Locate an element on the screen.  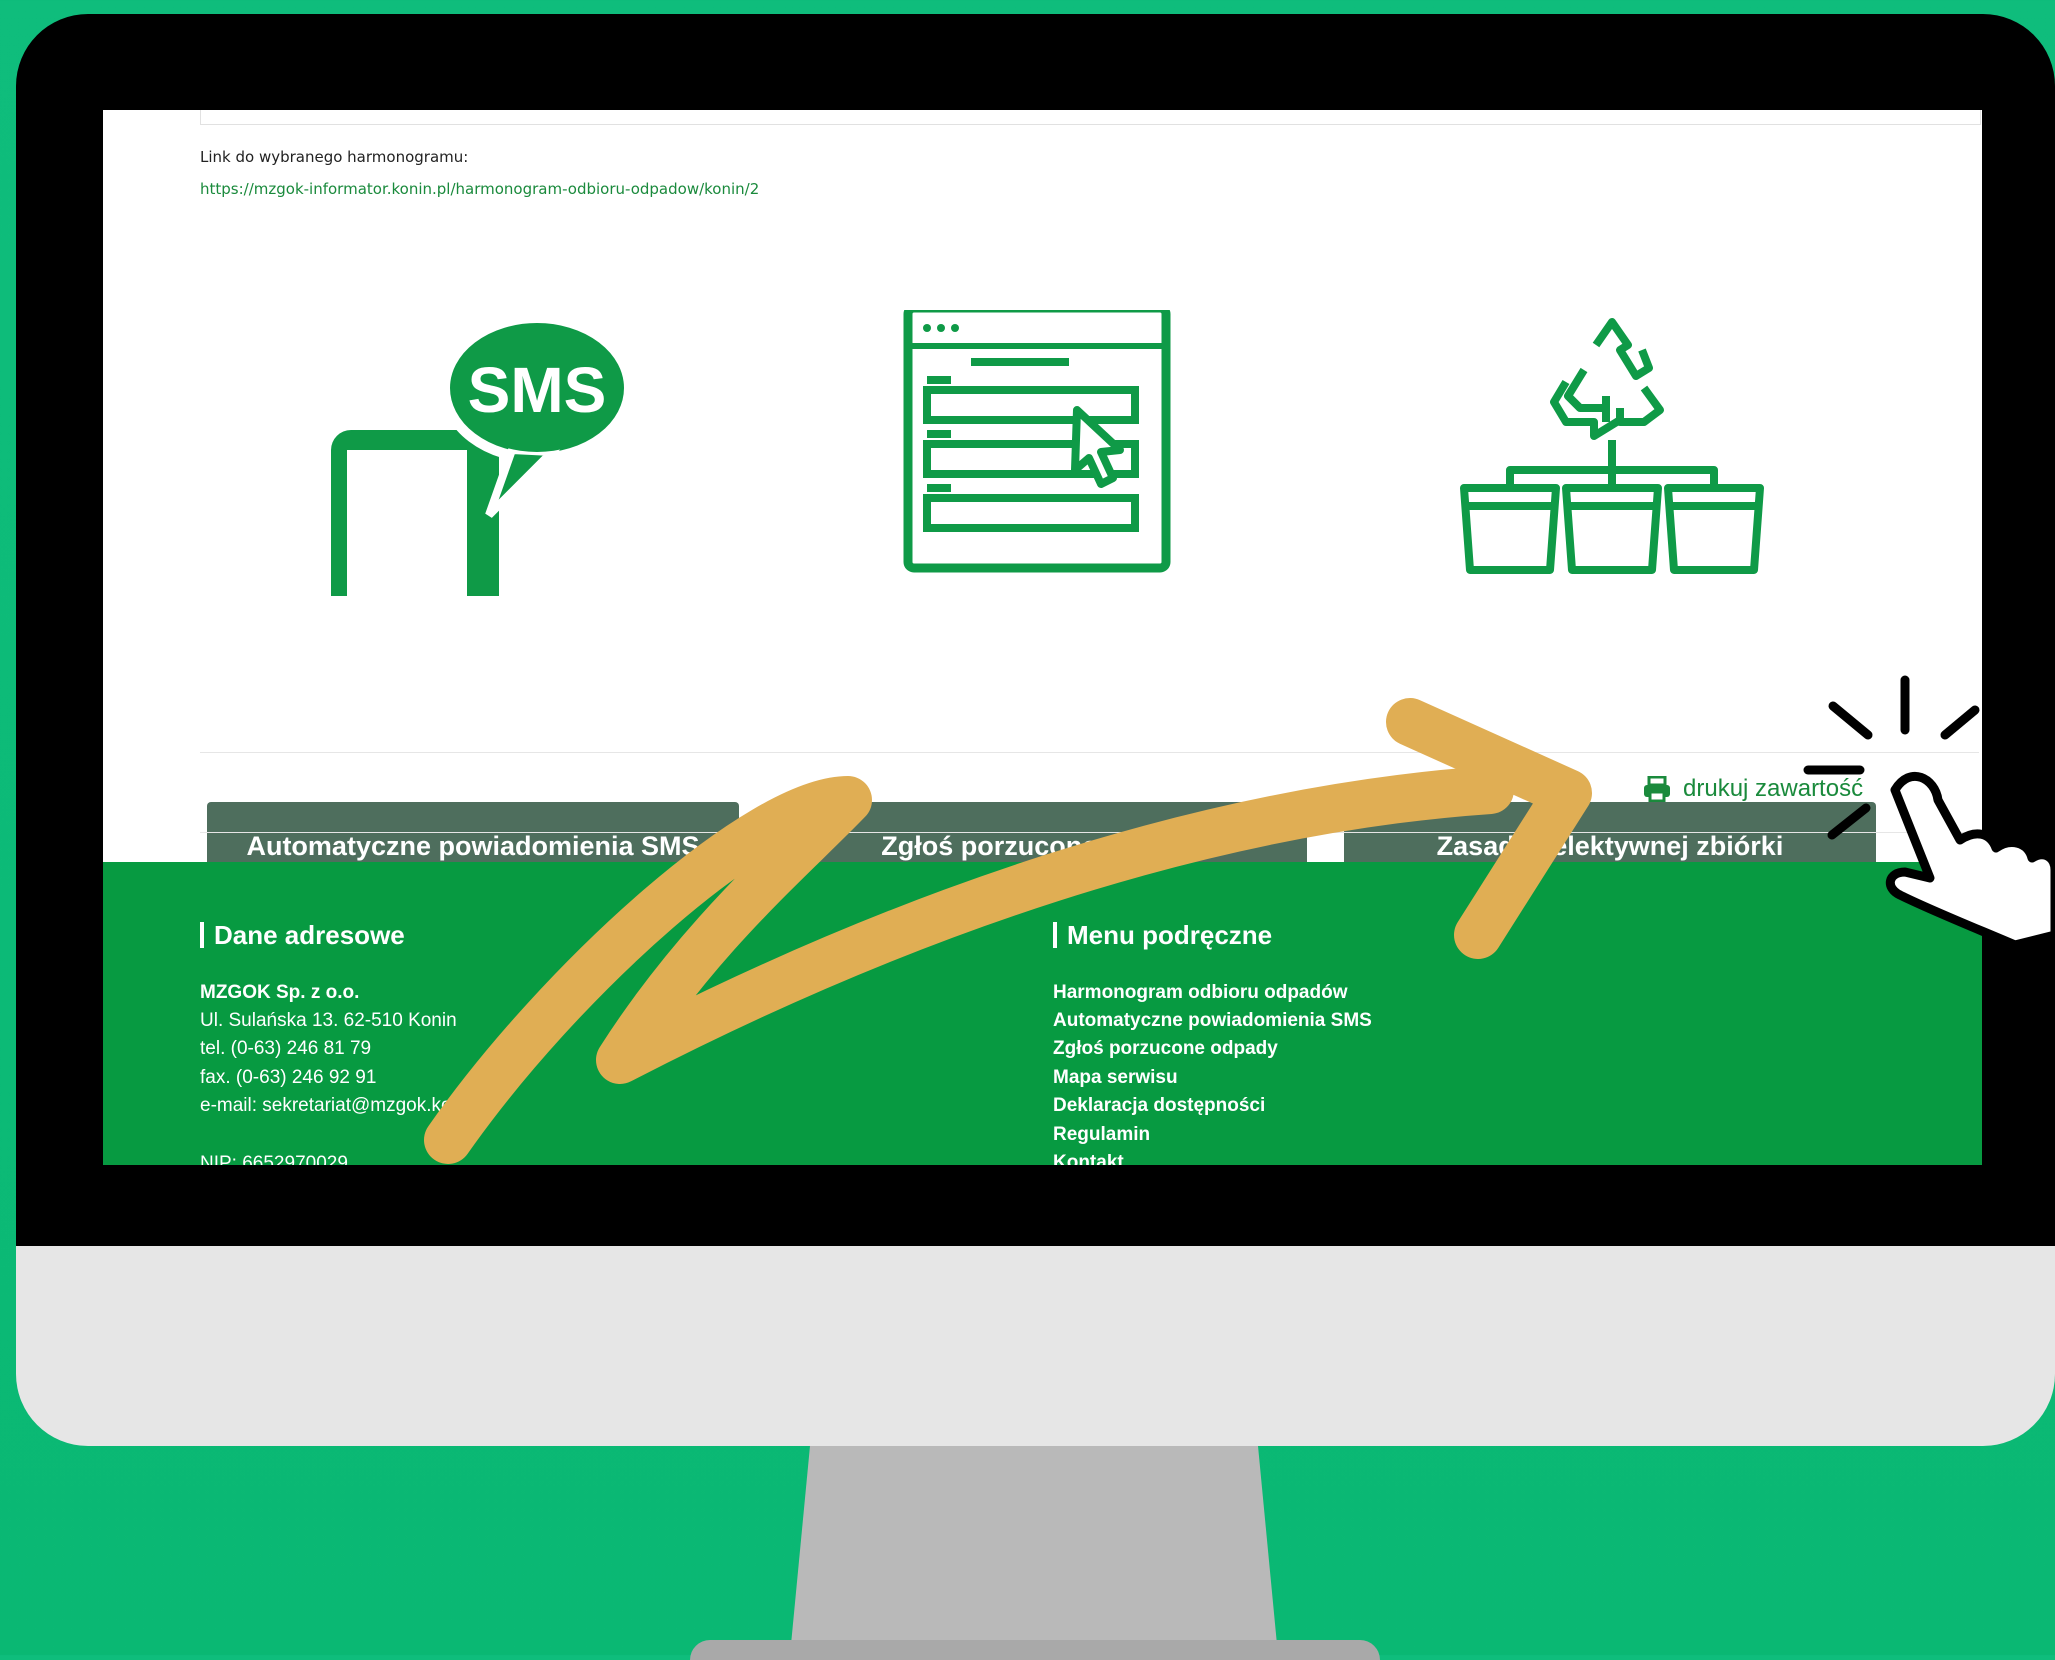
divider-bottom is located at coordinates (1089, 832).